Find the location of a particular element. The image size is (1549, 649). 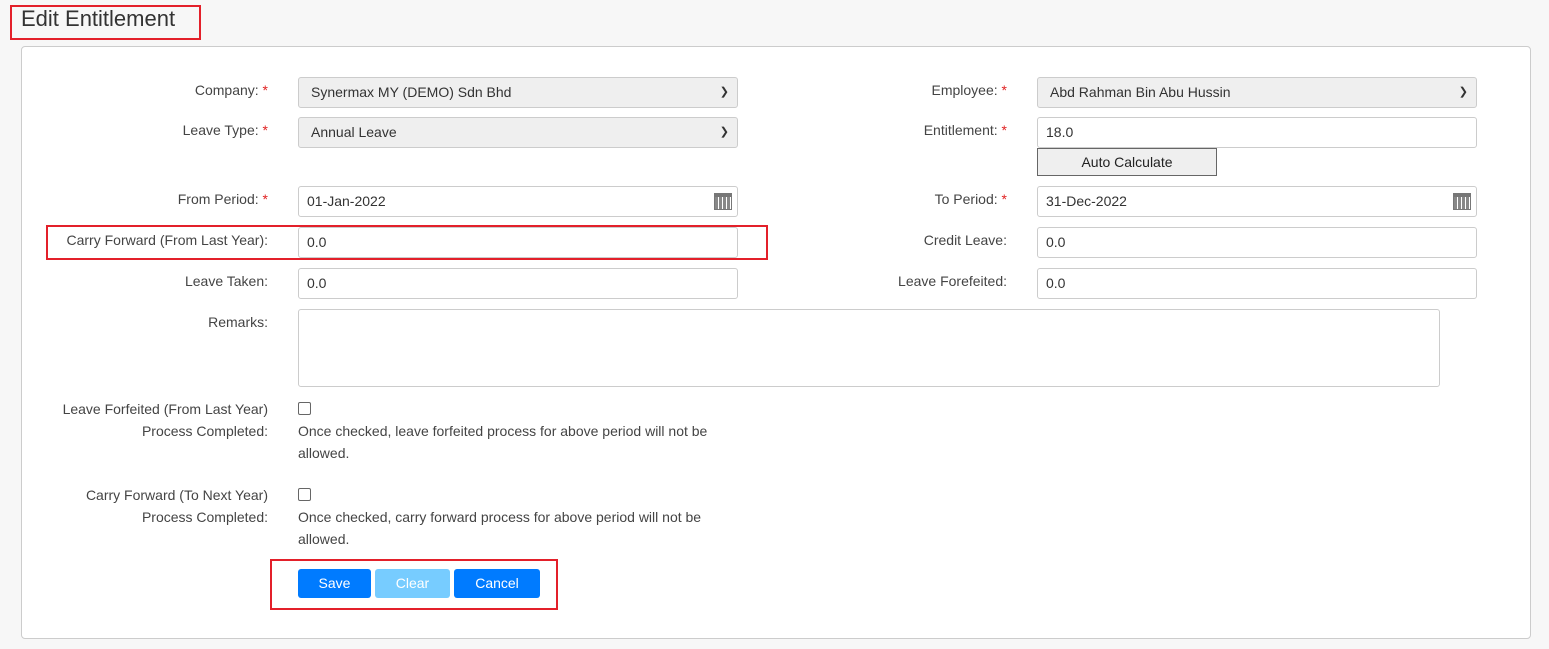

auto-calculate-button: Auto Calculate is located at coordinates (1127, 162).